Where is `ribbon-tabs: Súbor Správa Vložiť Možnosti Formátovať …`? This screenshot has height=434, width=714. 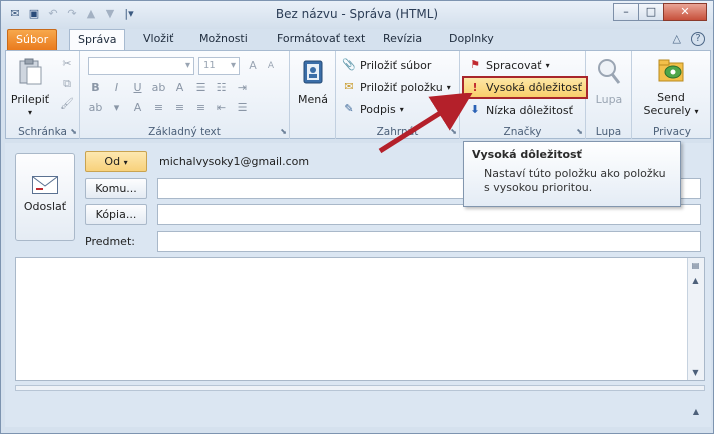
ribbon-tabs: Súbor Správa Vložiť Možnosti Formátovať … is located at coordinates (357, 40).